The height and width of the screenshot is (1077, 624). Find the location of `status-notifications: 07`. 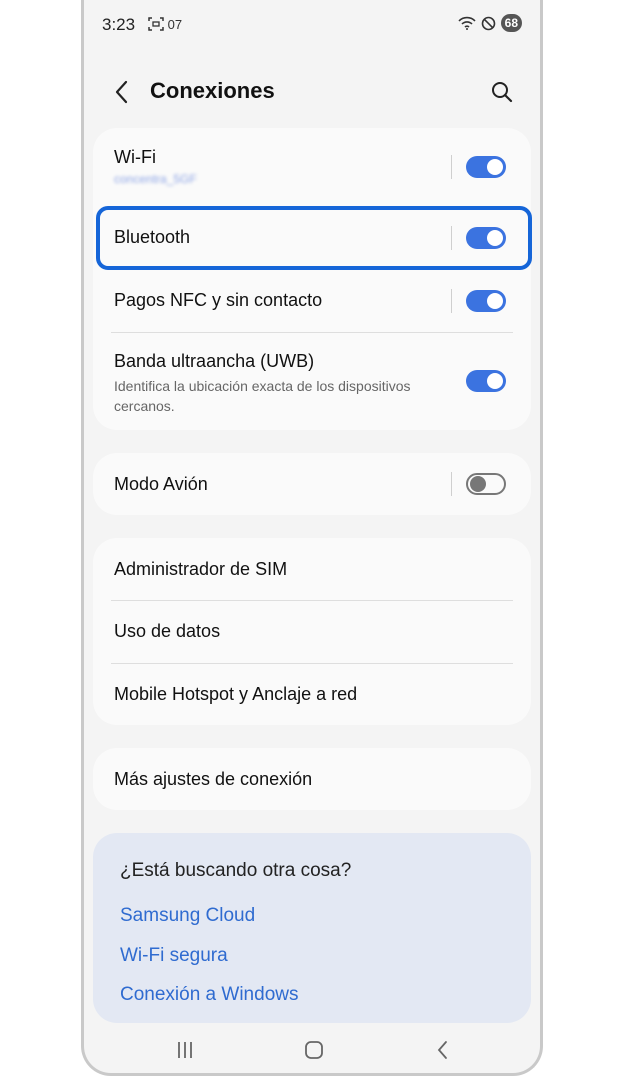

status-notifications: 07 is located at coordinates (165, 24).